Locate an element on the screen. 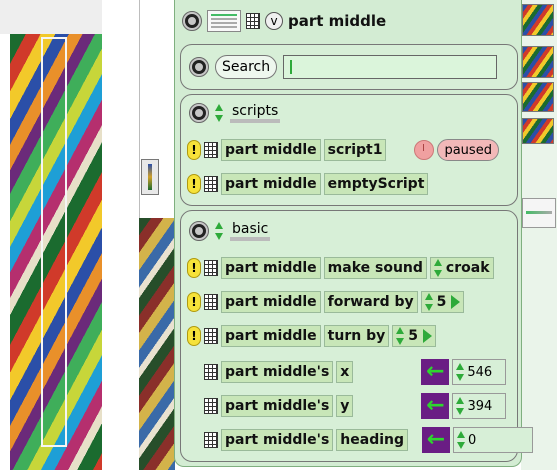 This screenshot has height=470, width=557. command-row: ! part middle forward by 5 is located at coordinates (326, 302).